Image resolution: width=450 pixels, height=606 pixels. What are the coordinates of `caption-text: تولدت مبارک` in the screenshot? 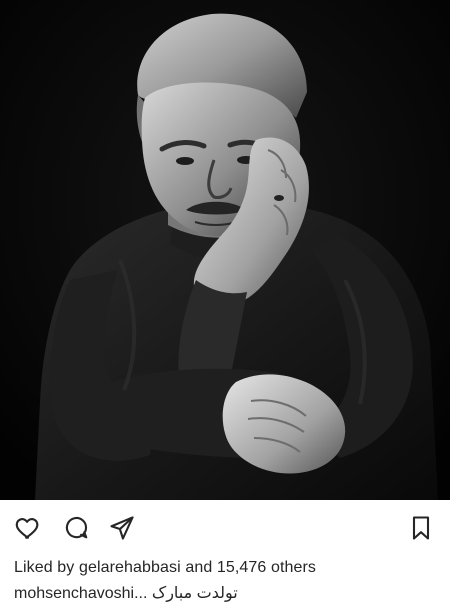 It's located at (194, 593).